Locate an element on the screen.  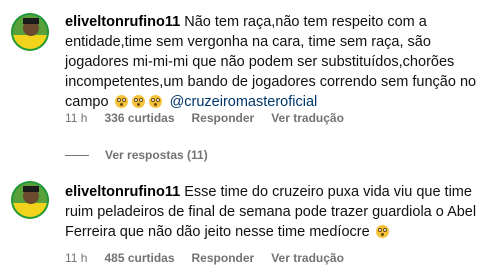
view-replies-label: Ver respostas (11) is located at coordinates (156, 155).